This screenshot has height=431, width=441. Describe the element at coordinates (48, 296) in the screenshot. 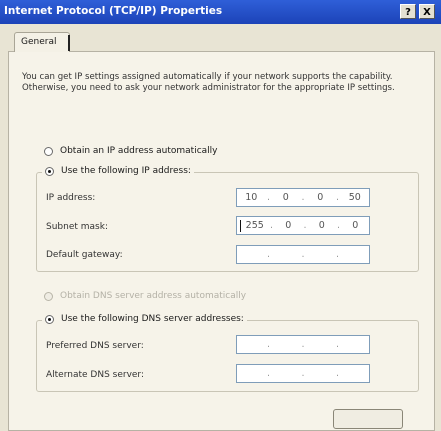

I see `radio-button-disabled` at that location.